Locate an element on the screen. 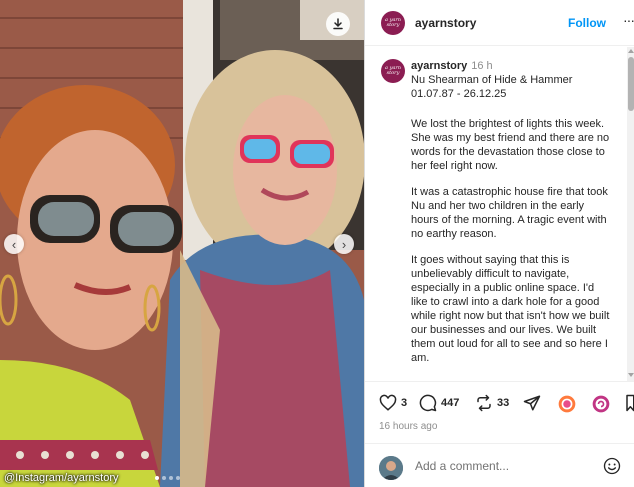  bookmark-button is located at coordinates (629, 403).